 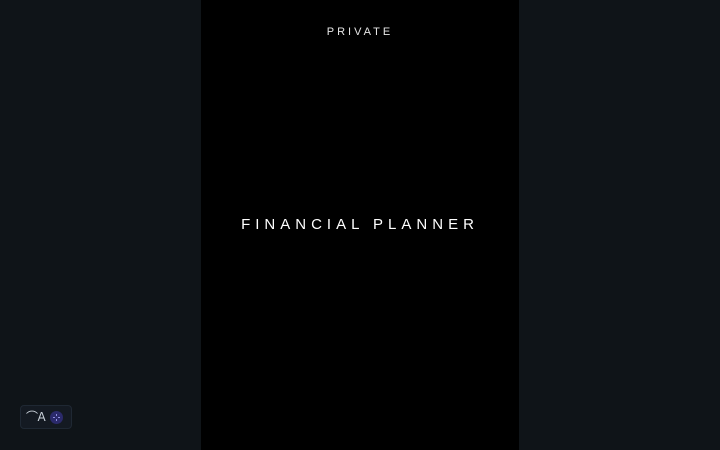 What do you see at coordinates (36, 417) in the screenshot?
I see `app-logo-icon: ⌒A` at bounding box center [36, 417].